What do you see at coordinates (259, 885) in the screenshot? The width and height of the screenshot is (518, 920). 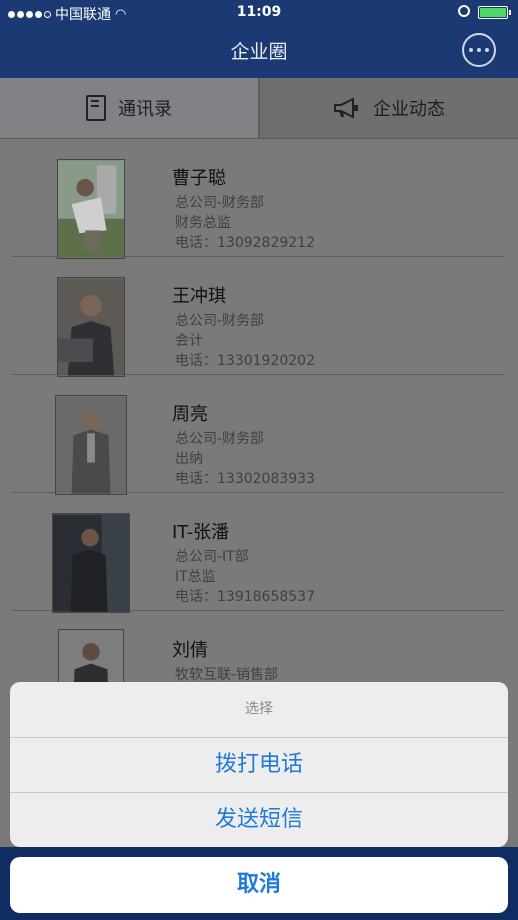 I see `cancel-button: 取消` at bounding box center [259, 885].